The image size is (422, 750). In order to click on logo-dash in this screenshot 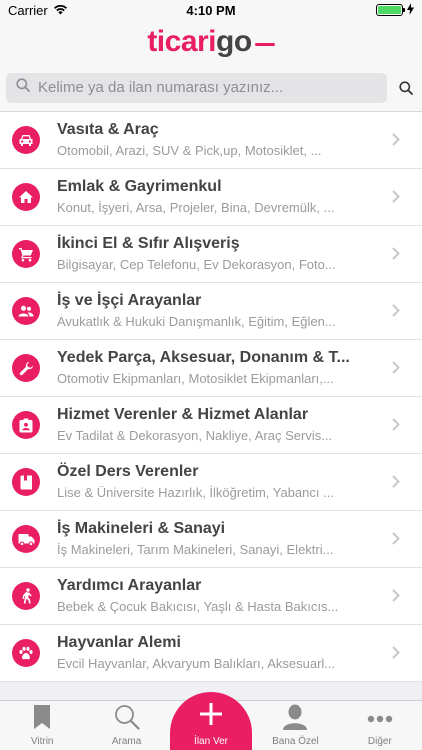, I will do `click(264, 44)`.